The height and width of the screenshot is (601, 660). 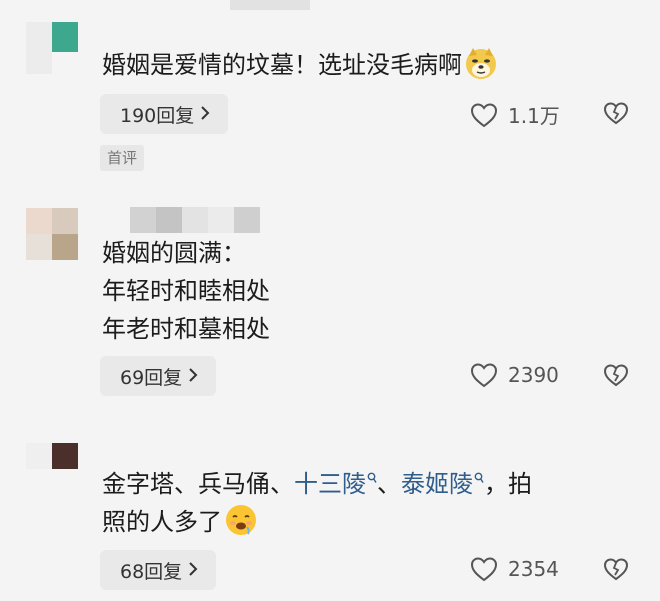 What do you see at coordinates (198, 484) in the screenshot?
I see `comment-body: 金字塔、兵马俑、` at bounding box center [198, 484].